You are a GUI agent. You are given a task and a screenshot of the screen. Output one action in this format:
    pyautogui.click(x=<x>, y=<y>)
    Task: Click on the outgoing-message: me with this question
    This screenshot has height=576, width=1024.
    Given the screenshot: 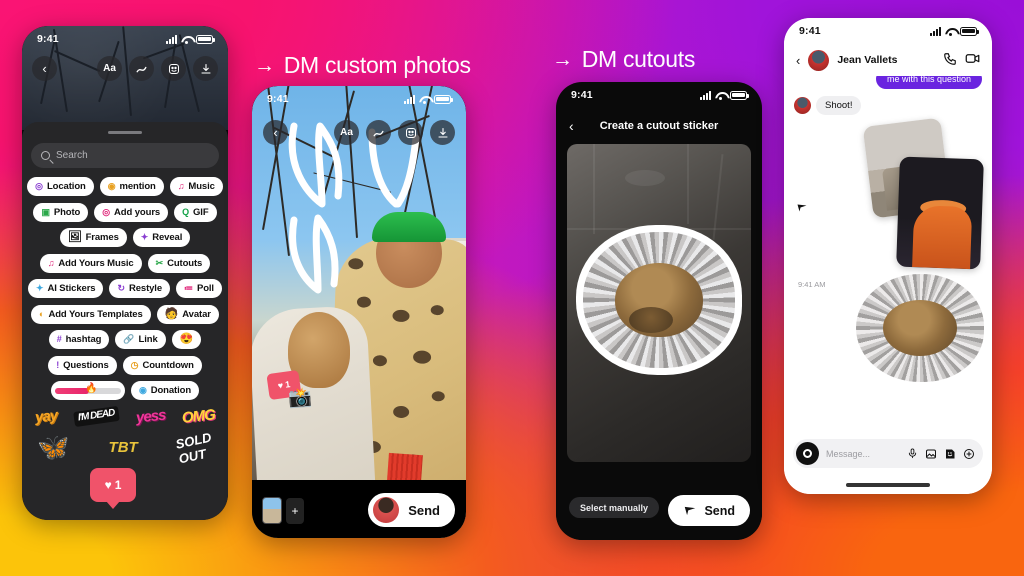 What is the action you would take?
    pyautogui.click(x=928, y=82)
    